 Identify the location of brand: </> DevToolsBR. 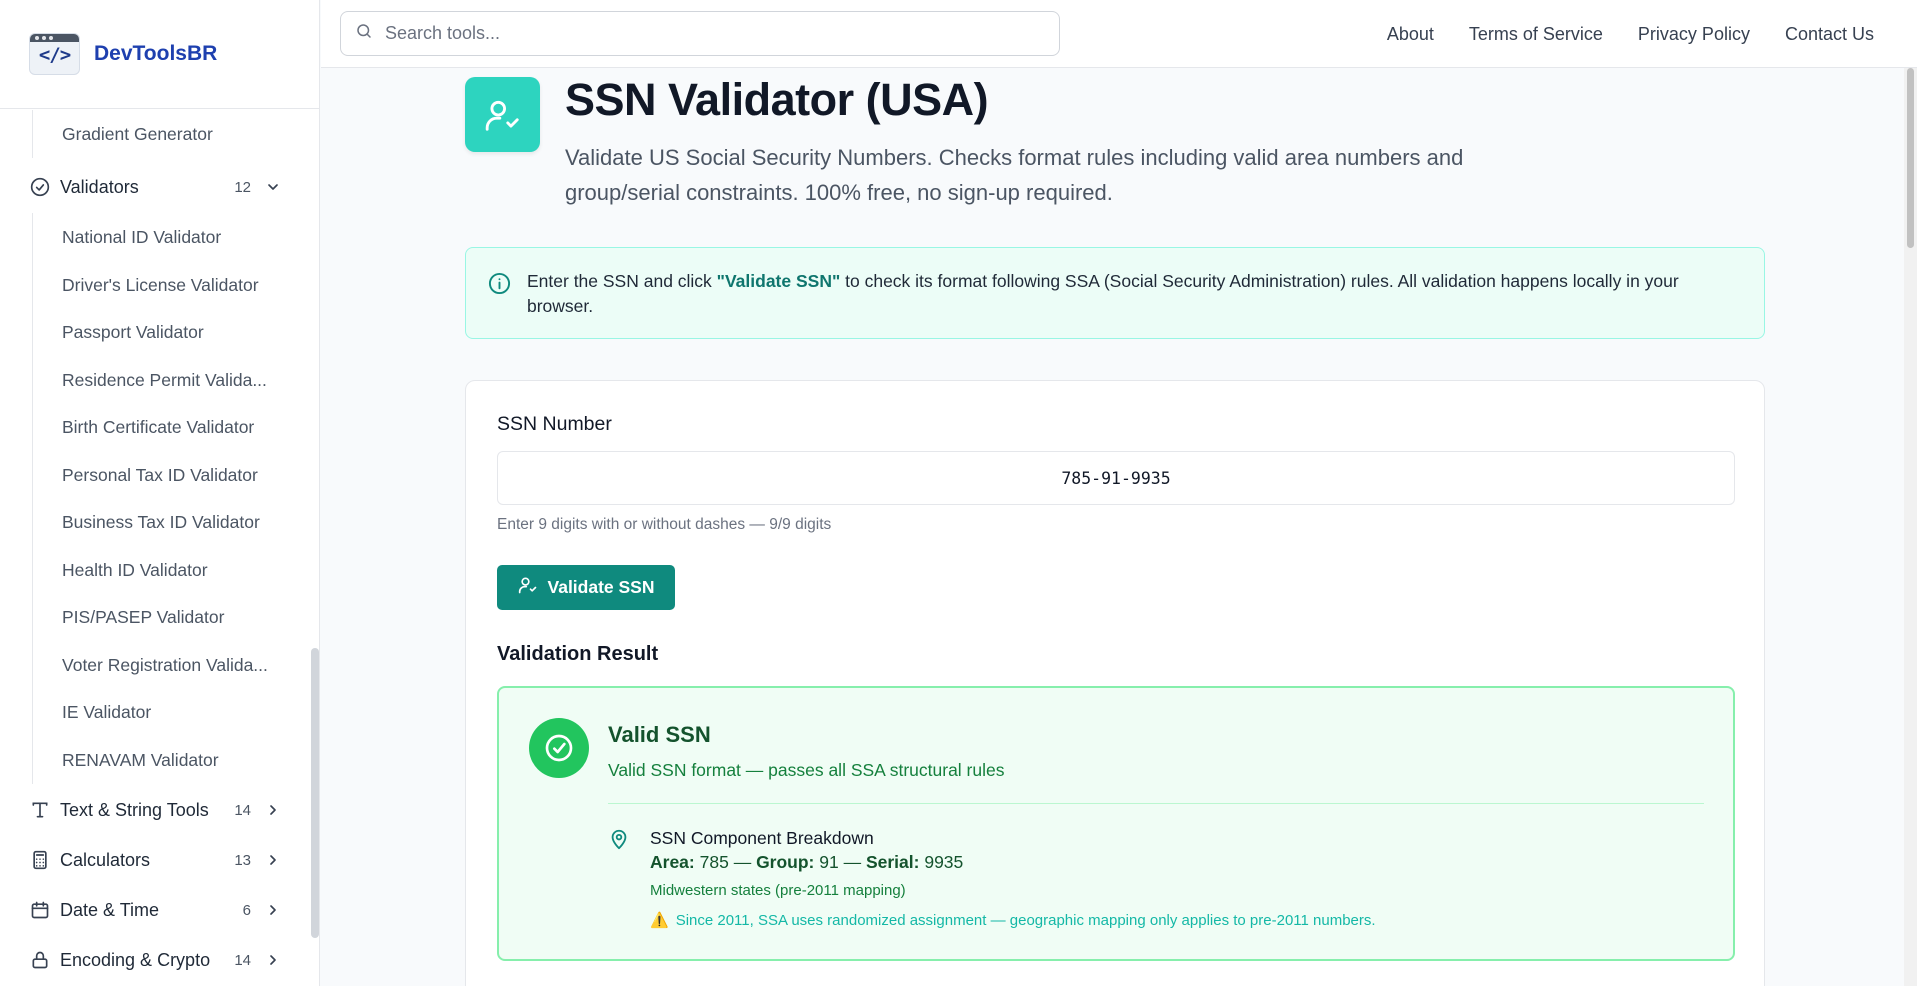
(159, 54).